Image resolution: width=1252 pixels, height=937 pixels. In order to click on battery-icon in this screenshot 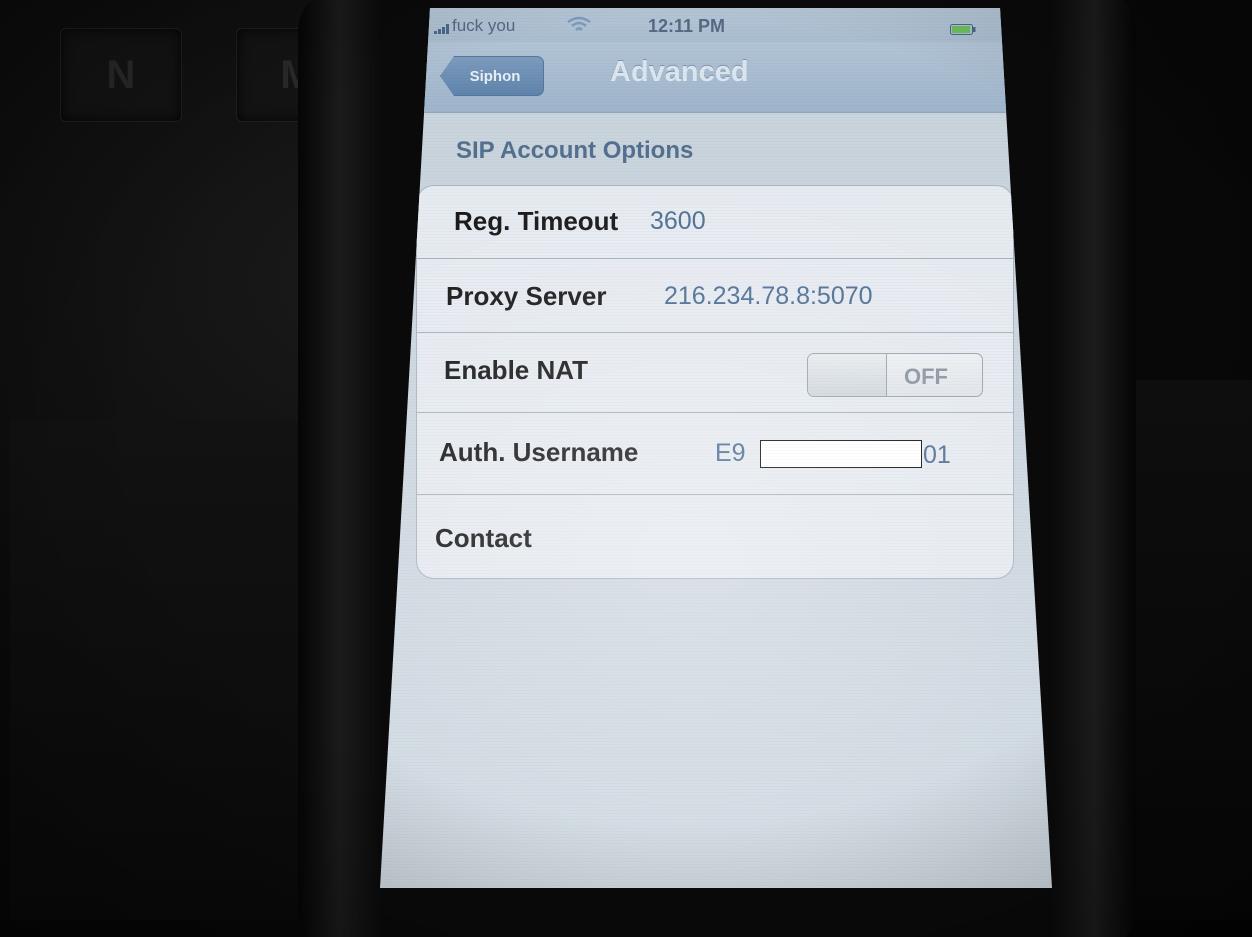, I will do `click(963, 29)`.